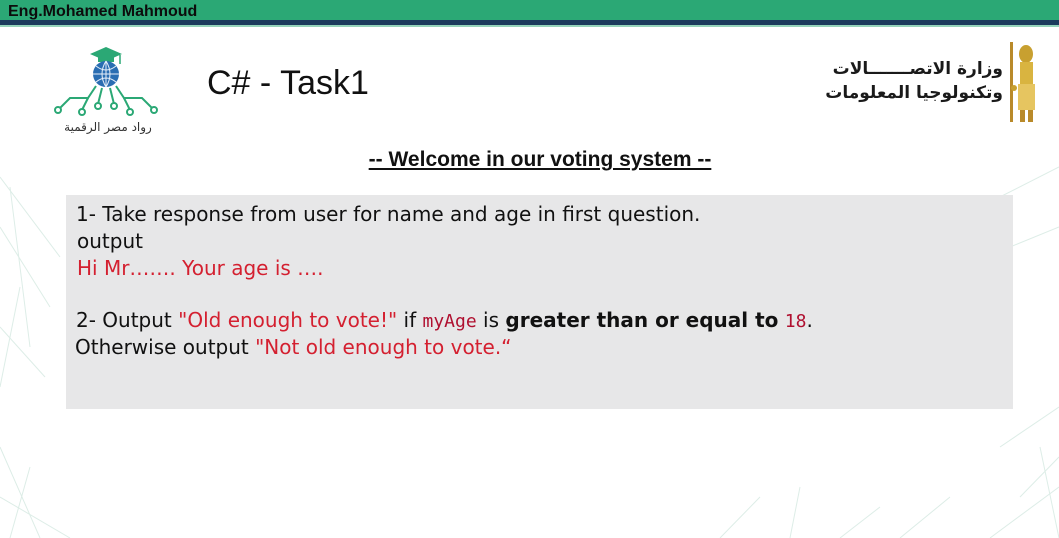 This screenshot has height=538, width=1059. Describe the element at coordinates (449, 321) in the screenshot. I see `q2-variable: myAge` at that location.